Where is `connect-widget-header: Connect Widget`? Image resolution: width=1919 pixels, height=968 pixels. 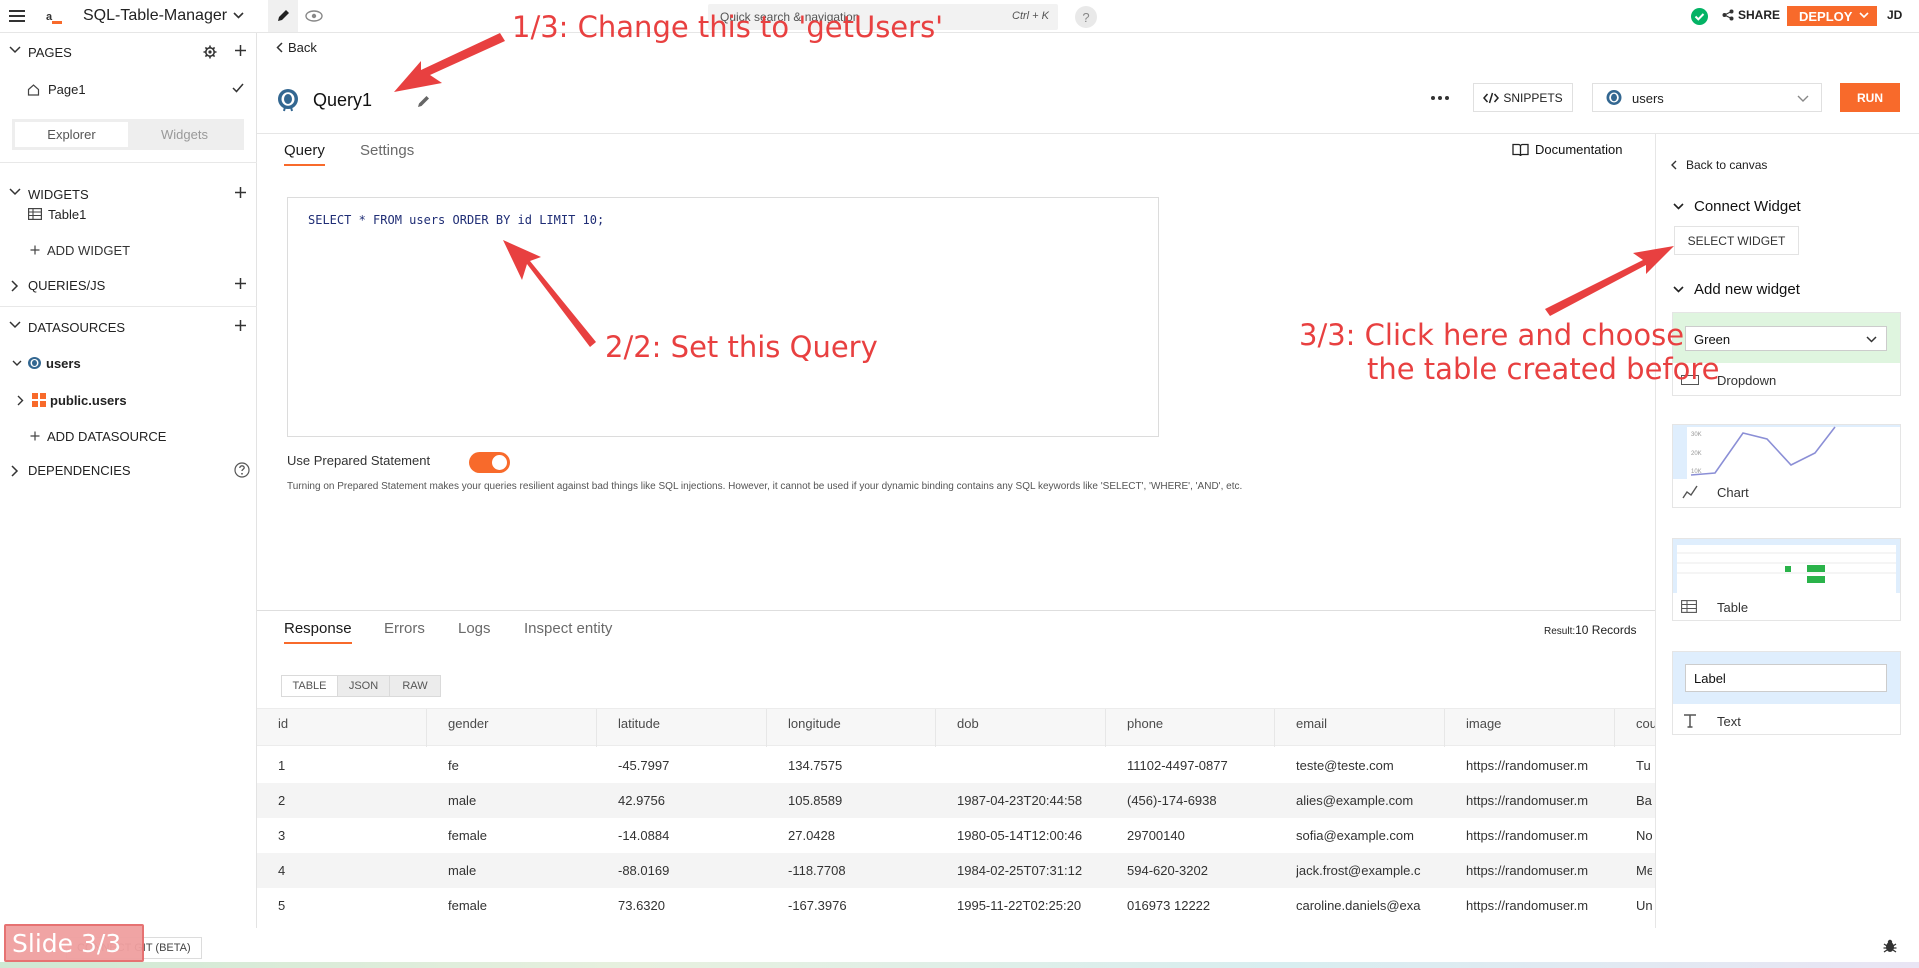
connect-widget-header: Connect Widget is located at coordinates (1737, 206).